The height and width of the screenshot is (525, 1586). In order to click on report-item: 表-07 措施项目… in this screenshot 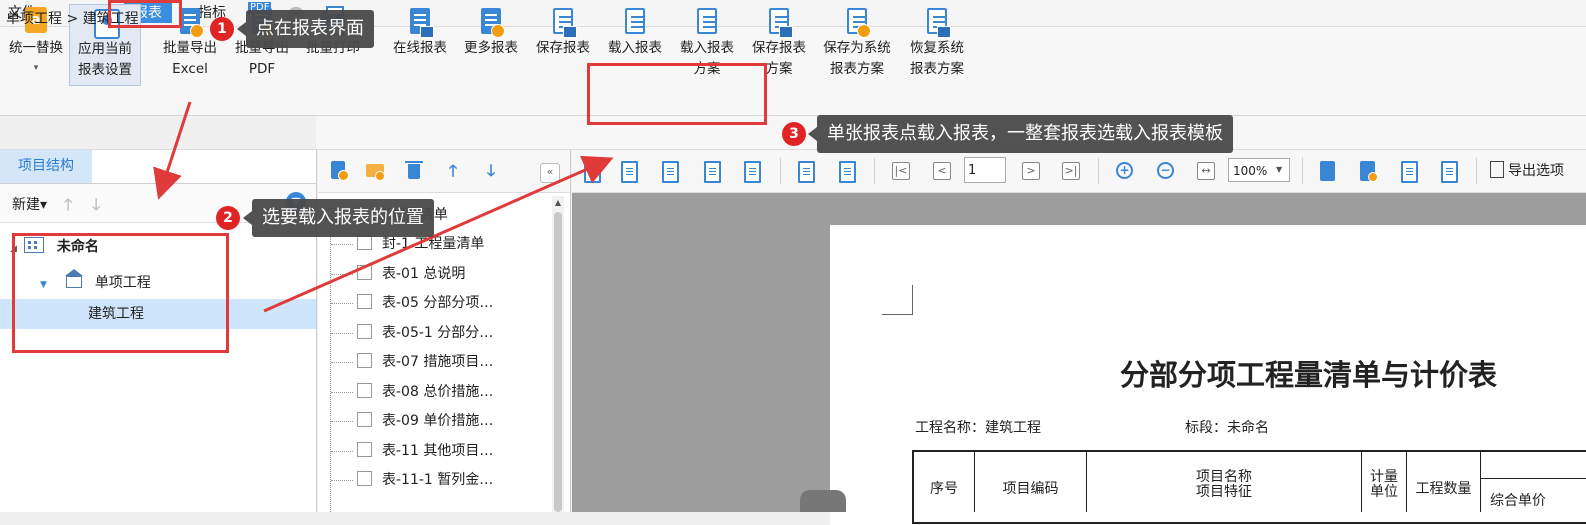, I will do `click(436, 363)`.